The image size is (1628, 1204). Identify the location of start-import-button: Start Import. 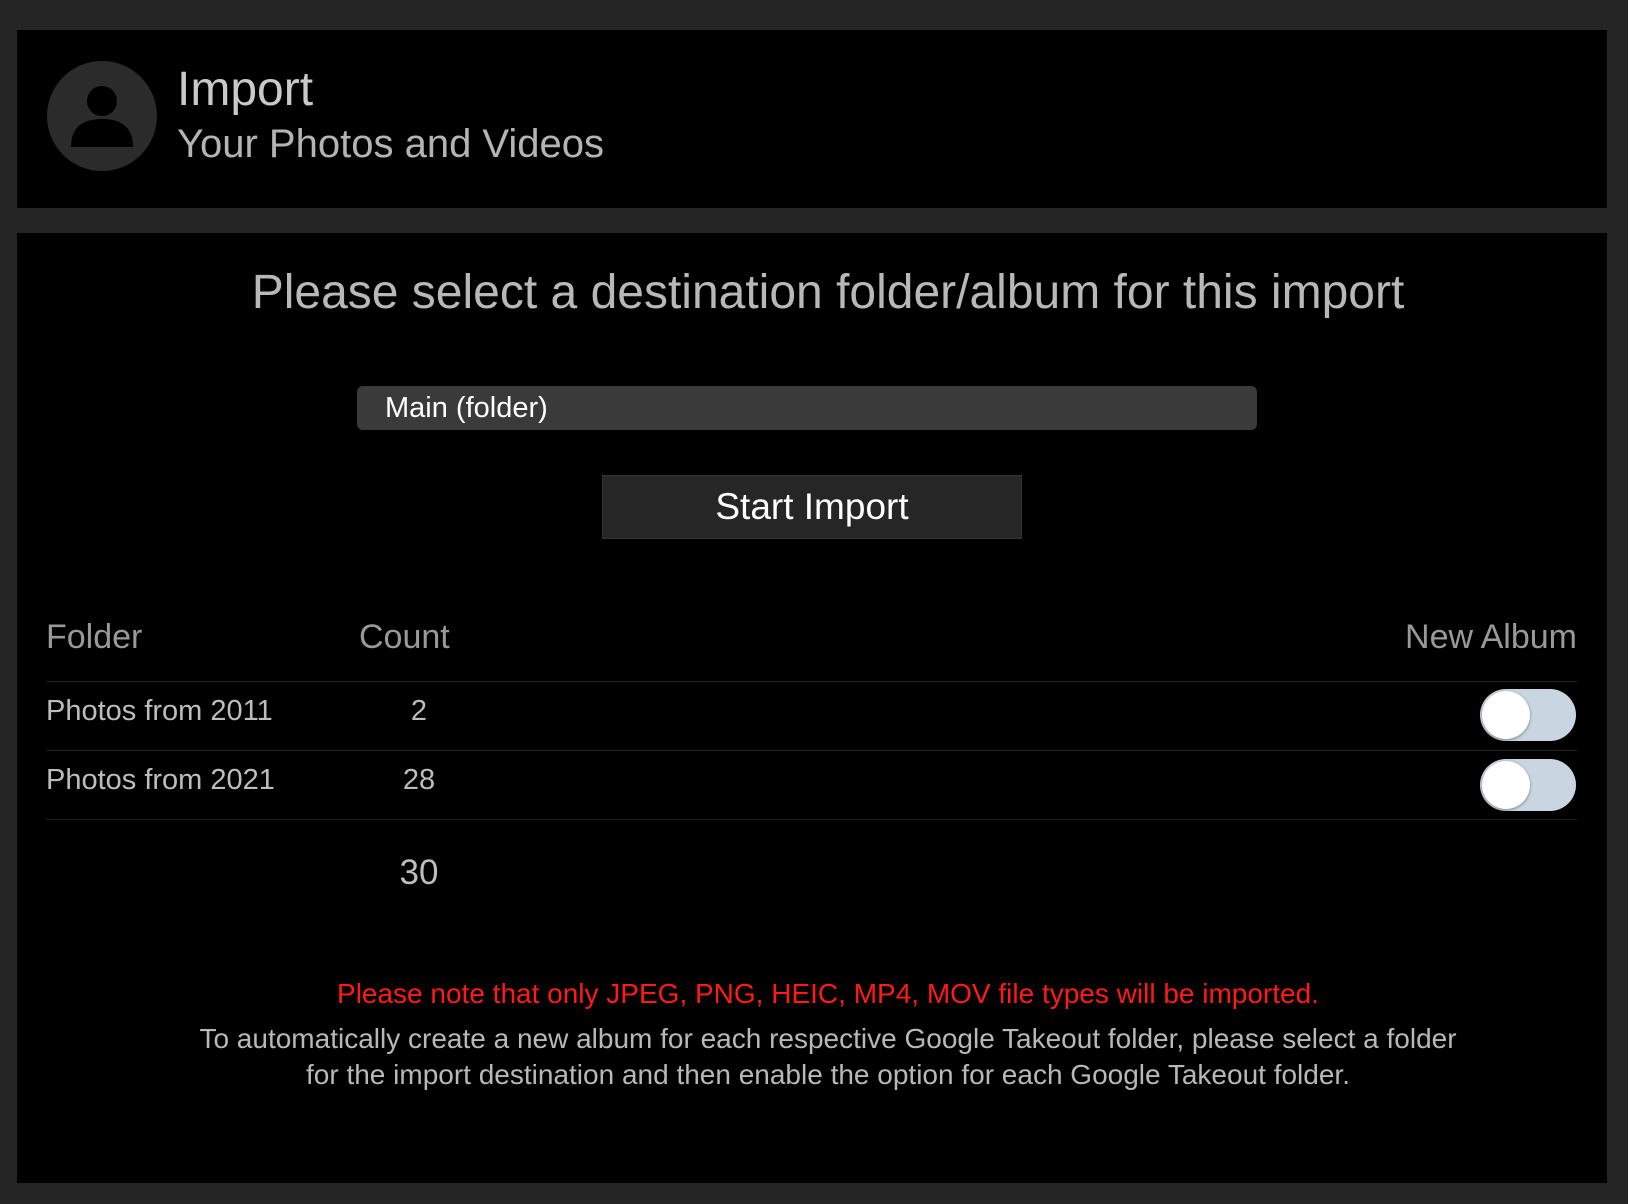
(812, 507).